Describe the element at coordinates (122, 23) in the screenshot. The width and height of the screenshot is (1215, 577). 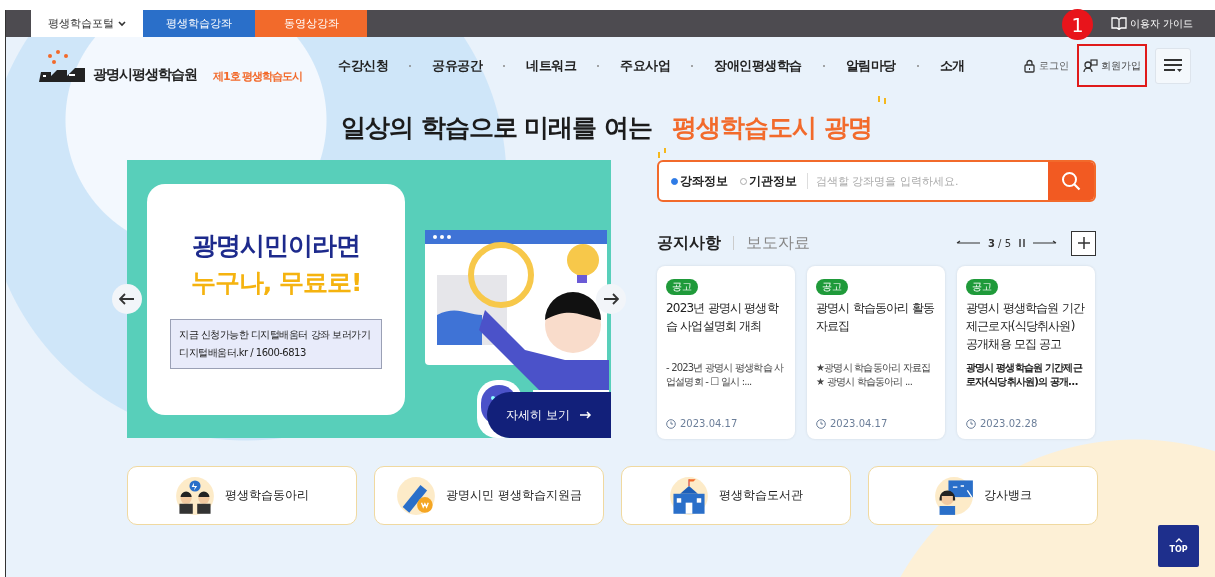
I see `caret-icon` at that location.